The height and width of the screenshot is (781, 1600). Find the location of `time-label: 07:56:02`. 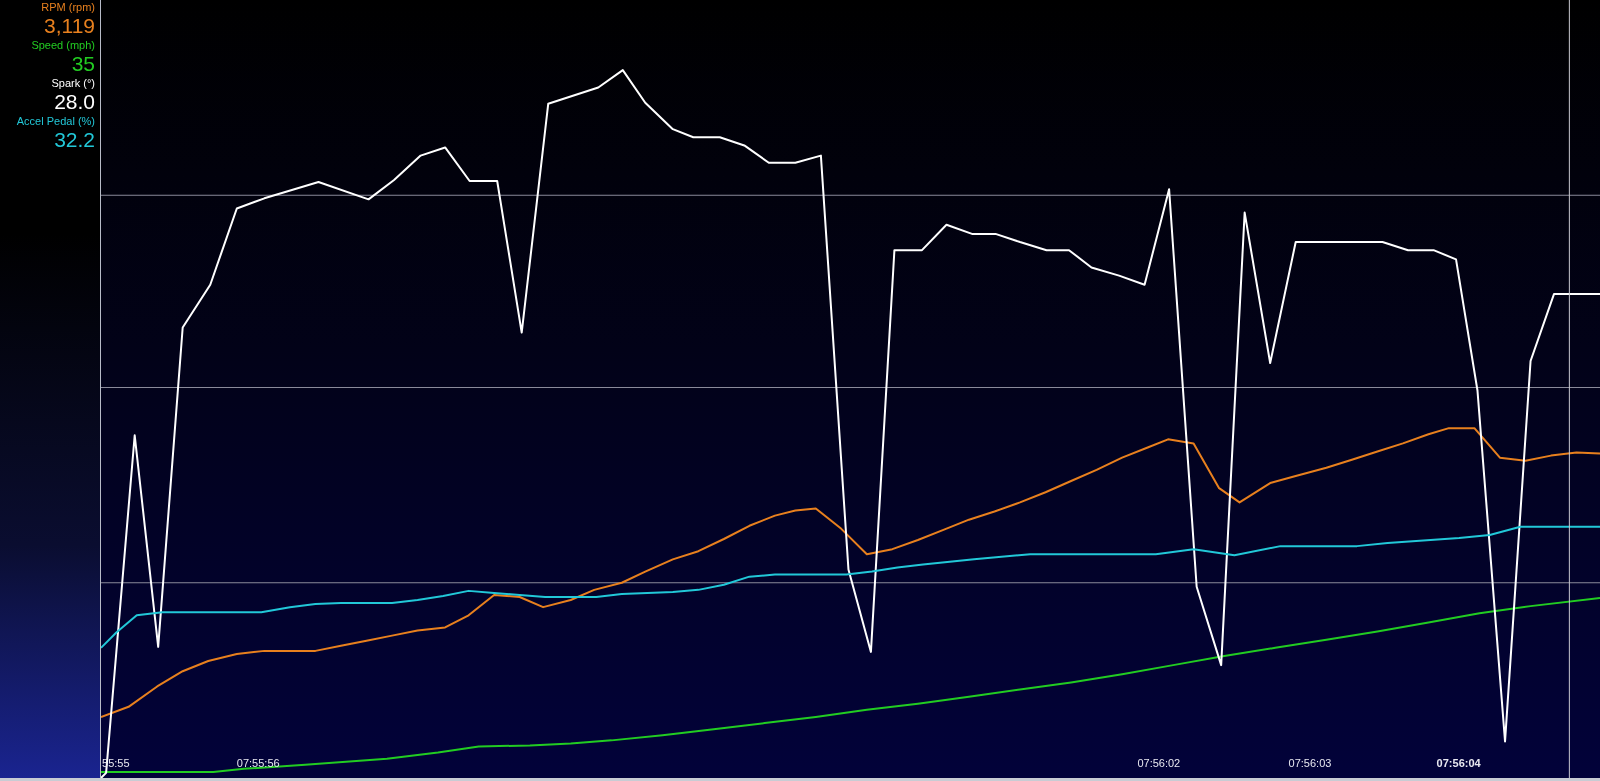

time-label: 07:56:02 is located at coordinates (1159, 763).